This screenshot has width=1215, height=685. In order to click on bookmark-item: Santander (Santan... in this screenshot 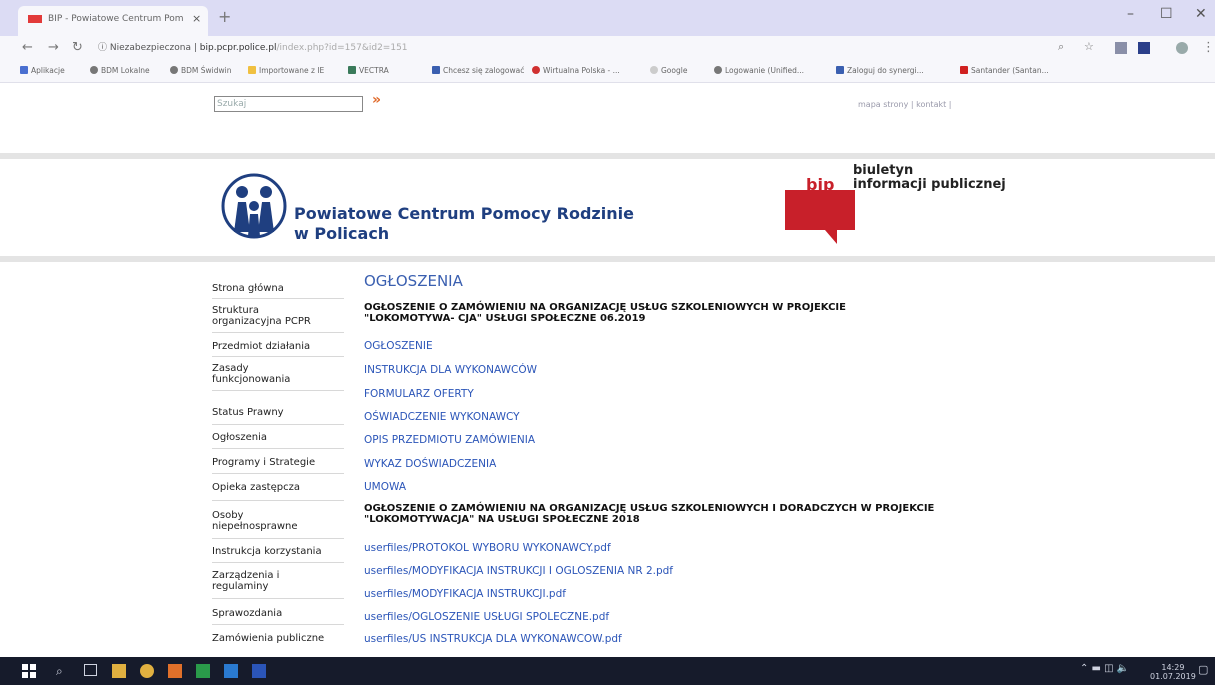, I will do `click(1004, 70)`.